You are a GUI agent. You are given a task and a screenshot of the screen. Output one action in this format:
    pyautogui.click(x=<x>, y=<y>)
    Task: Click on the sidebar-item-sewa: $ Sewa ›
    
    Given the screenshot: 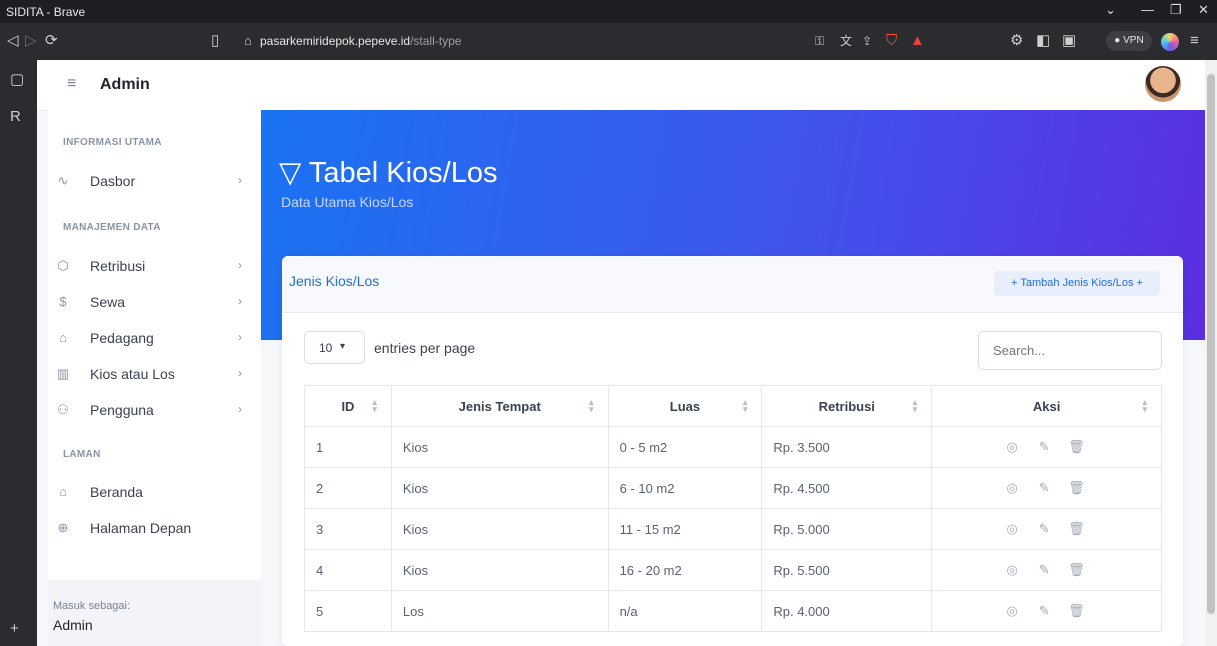 What is the action you would take?
    pyautogui.click(x=154, y=302)
    